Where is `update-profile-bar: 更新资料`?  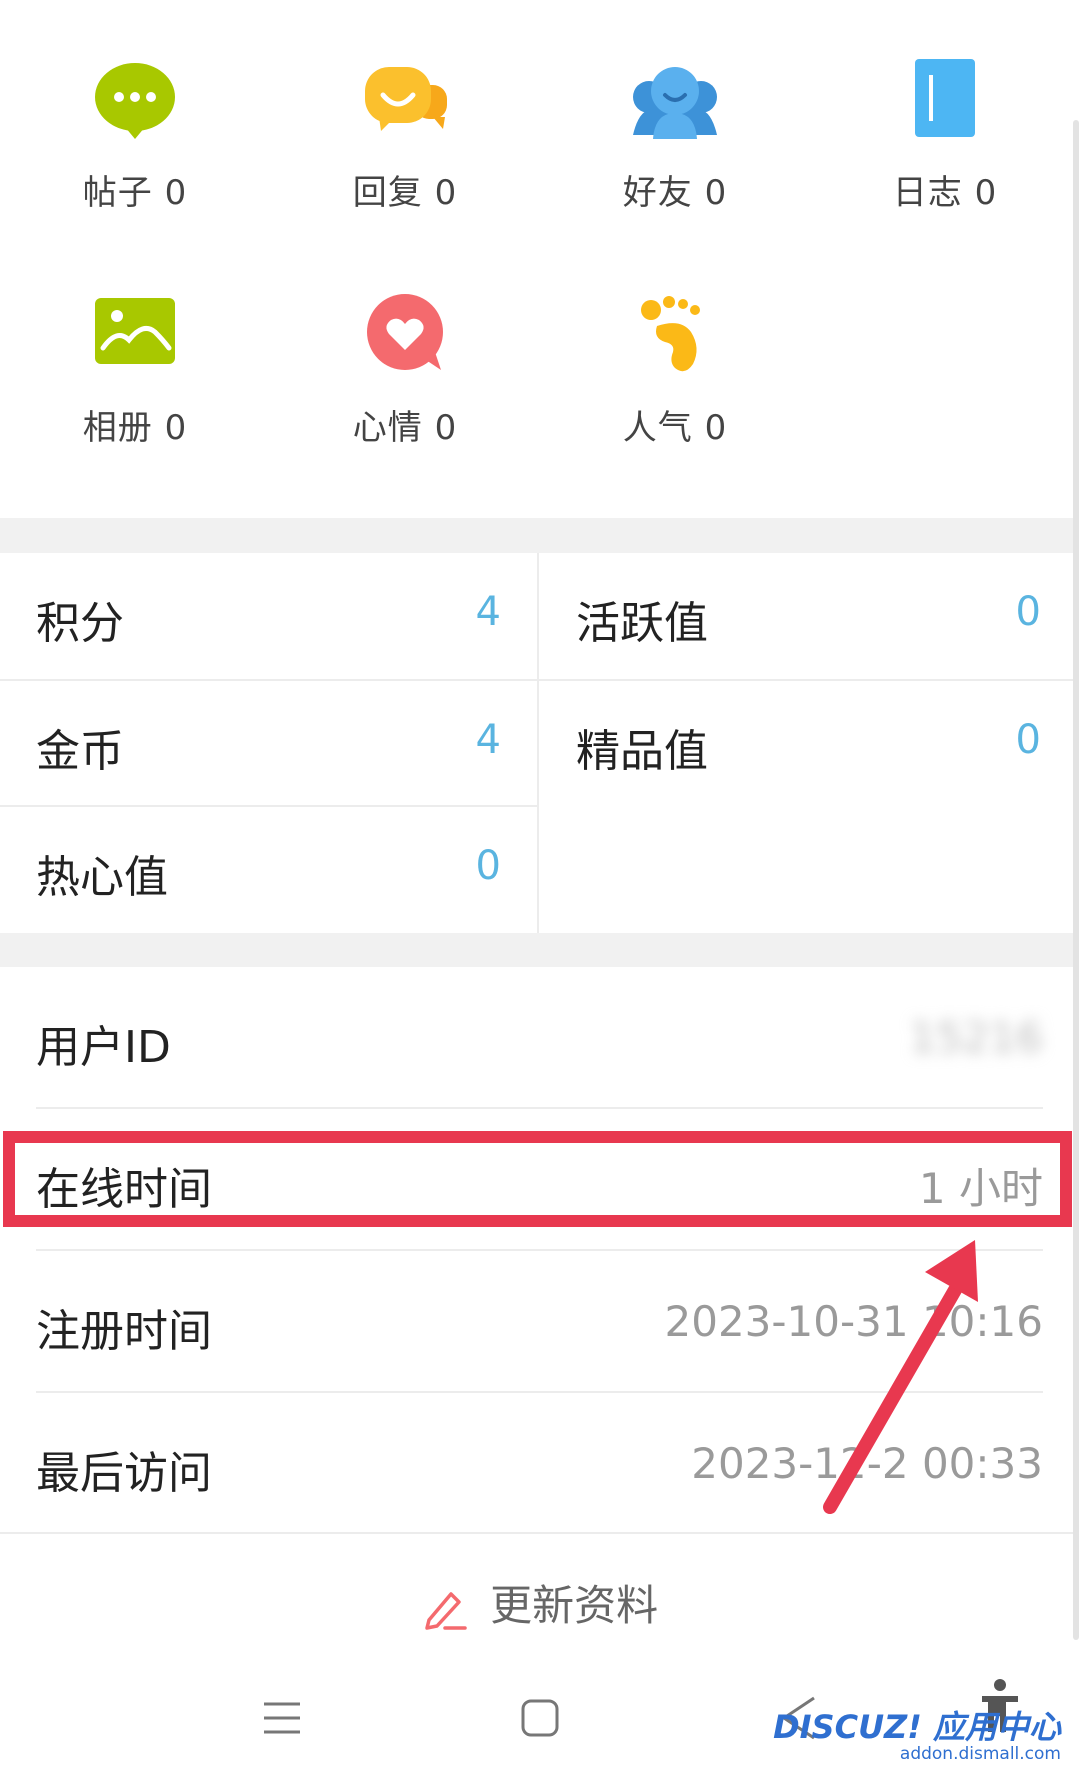 update-profile-bar: 更新资料 is located at coordinates (539, 1593).